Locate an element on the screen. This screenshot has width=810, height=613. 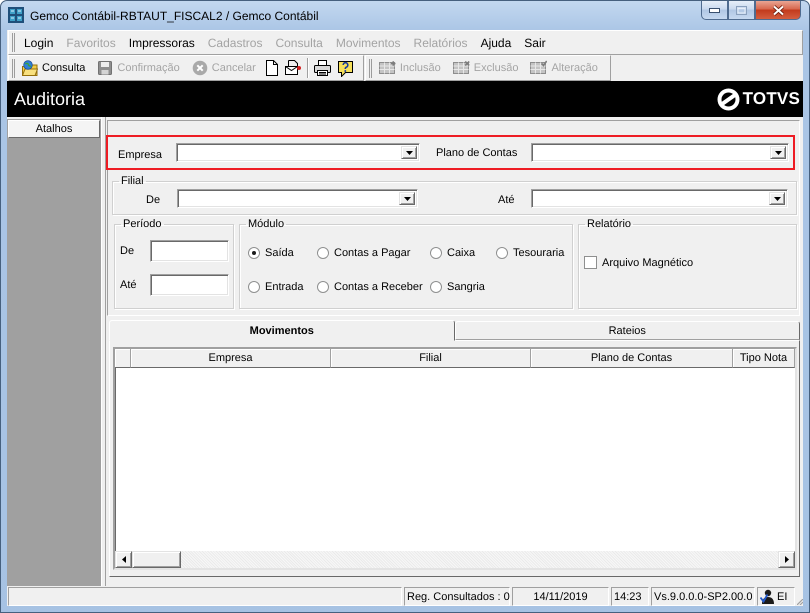
cancel-icon is located at coordinates (200, 68).